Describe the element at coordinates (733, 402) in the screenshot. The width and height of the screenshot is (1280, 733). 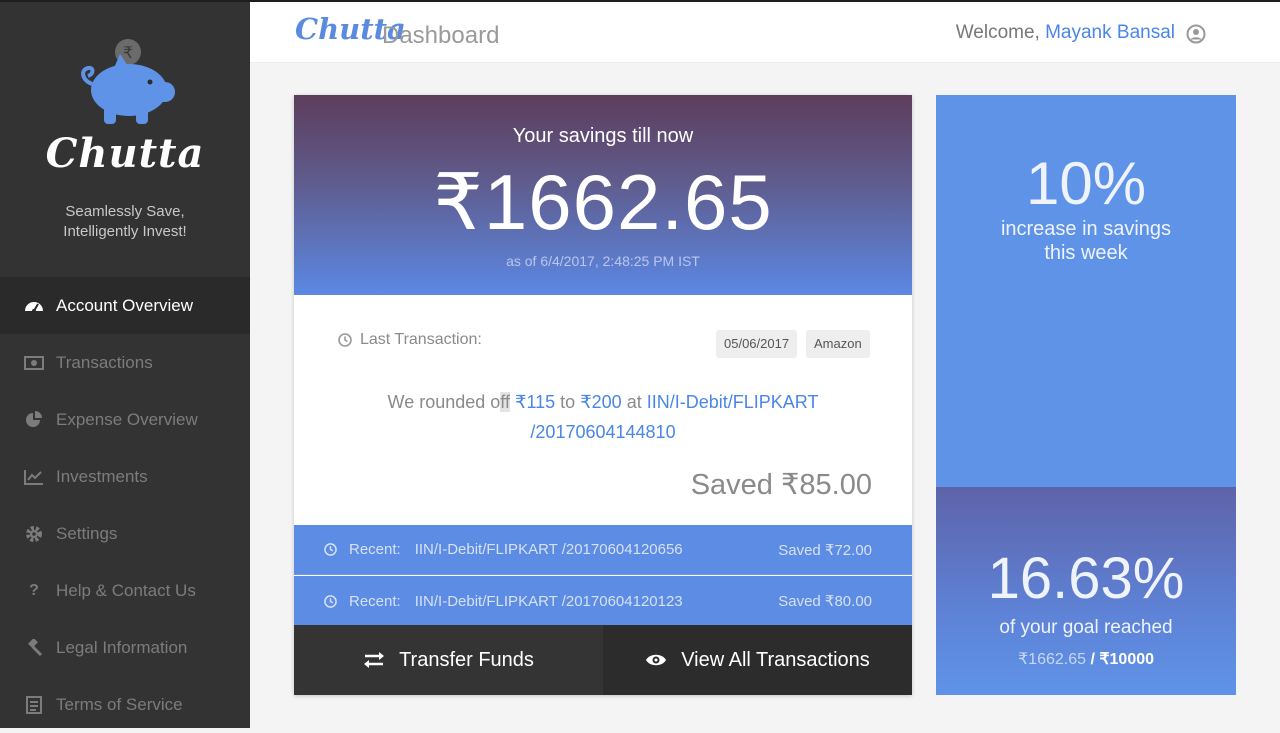
I see `transaction-ref-link: IIN/I-Debit/FLIPKART` at that location.